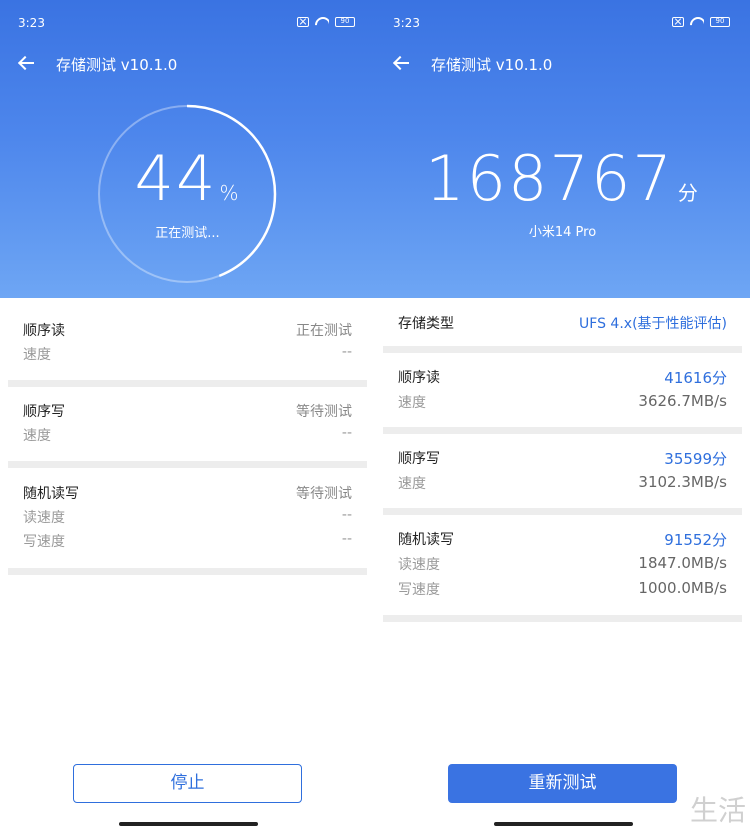  I want to click on storage-type-row: 存储类型 UFS 4.x(基于性能评估), so click(562, 322).